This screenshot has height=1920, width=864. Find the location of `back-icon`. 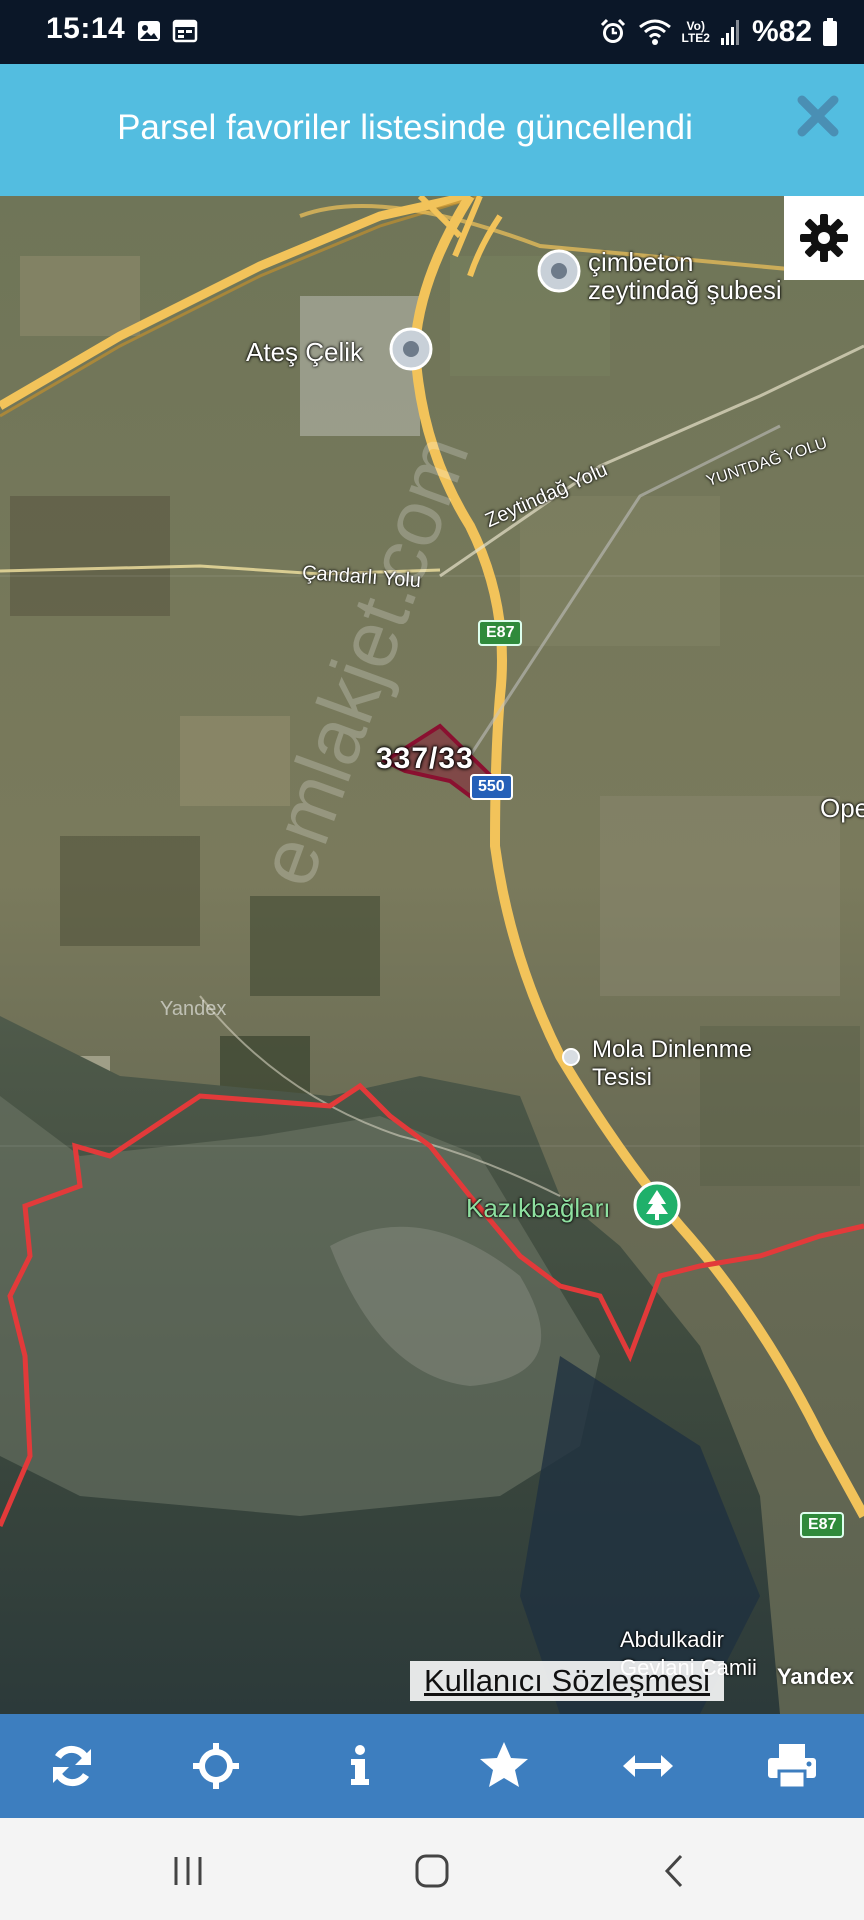

back-icon is located at coordinates (673, 1871).